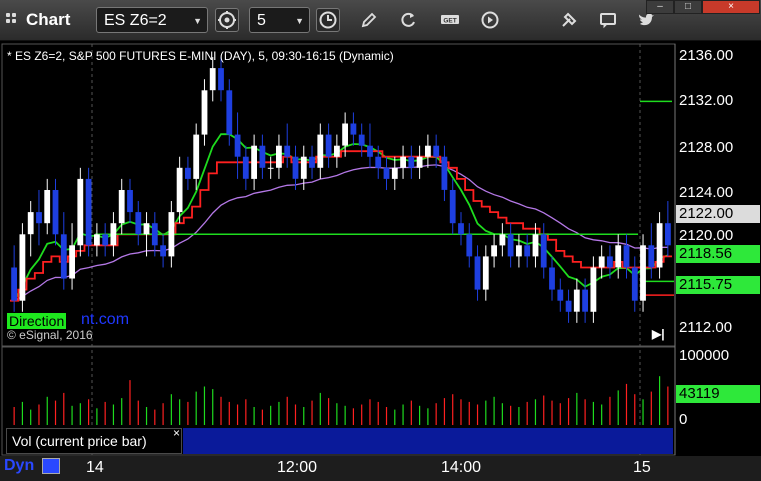 This screenshot has height=481, width=761. What do you see at coordinates (341, 400) in the screenshot?
I see `volume-bars` at bounding box center [341, 400].